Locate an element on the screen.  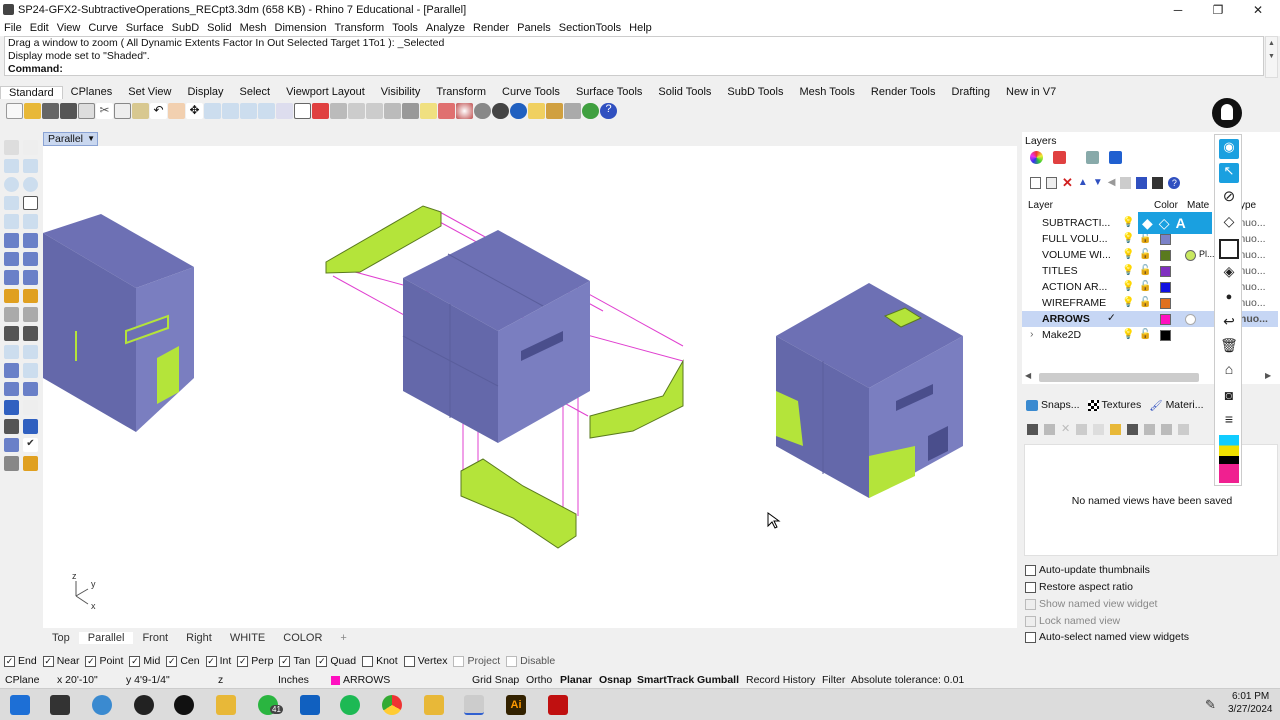
pin-icon is located at coordinates (1133, 429).